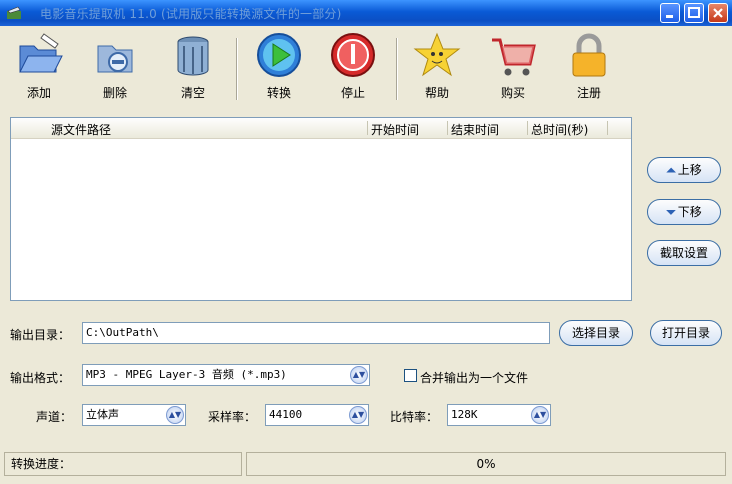  I want to click on register-label: 注册, so click(588, 93).